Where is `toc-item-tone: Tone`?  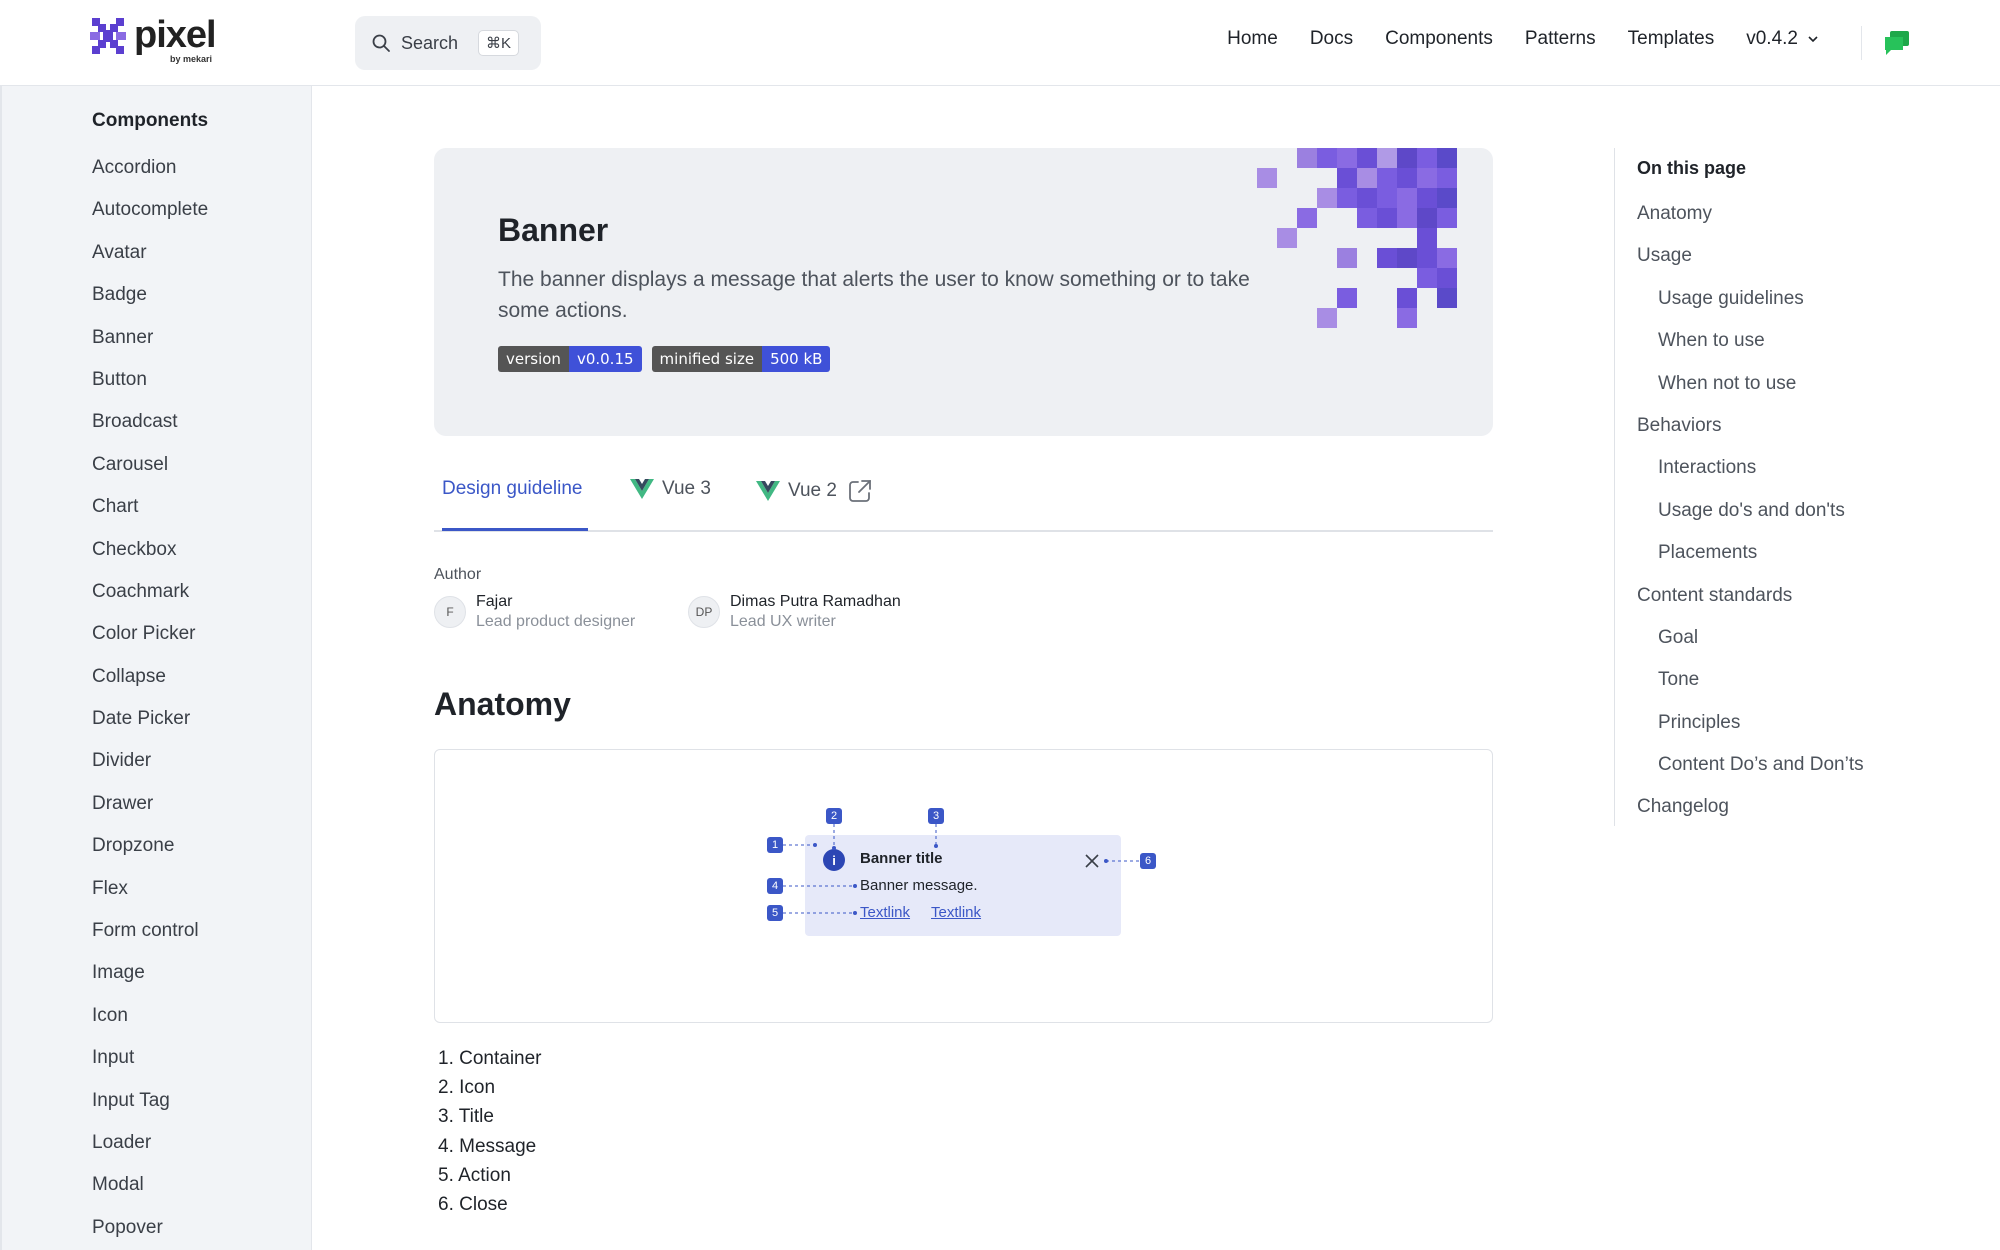
toc-item-tone: Tone is located at coordinates (1787, 687).